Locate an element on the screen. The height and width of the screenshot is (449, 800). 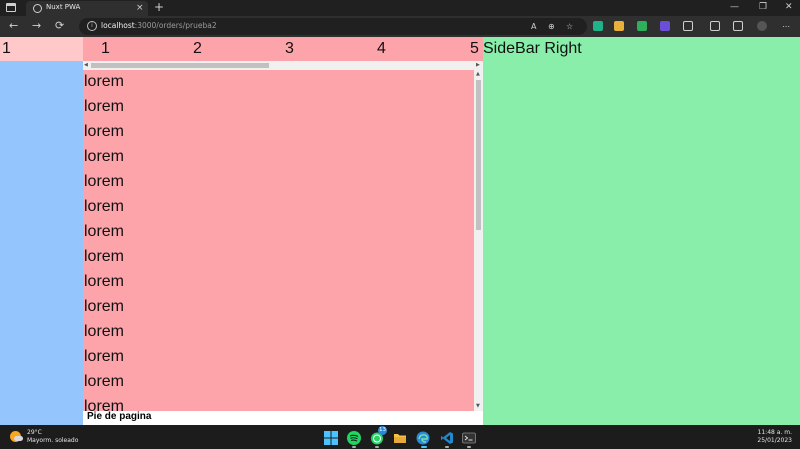
weather-icon is located at coordinates (16, 436).